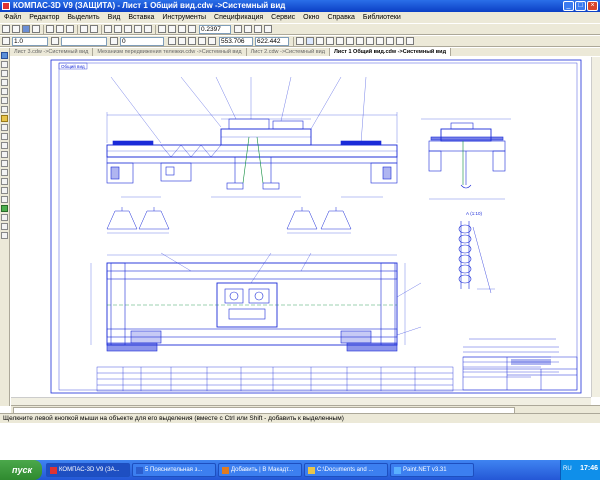 Image resolution: width=600 pixels, height=480 pixels. Describe the element at coordinates (192, 41) in the screenshot. I see `local-cs-icon` at that location.